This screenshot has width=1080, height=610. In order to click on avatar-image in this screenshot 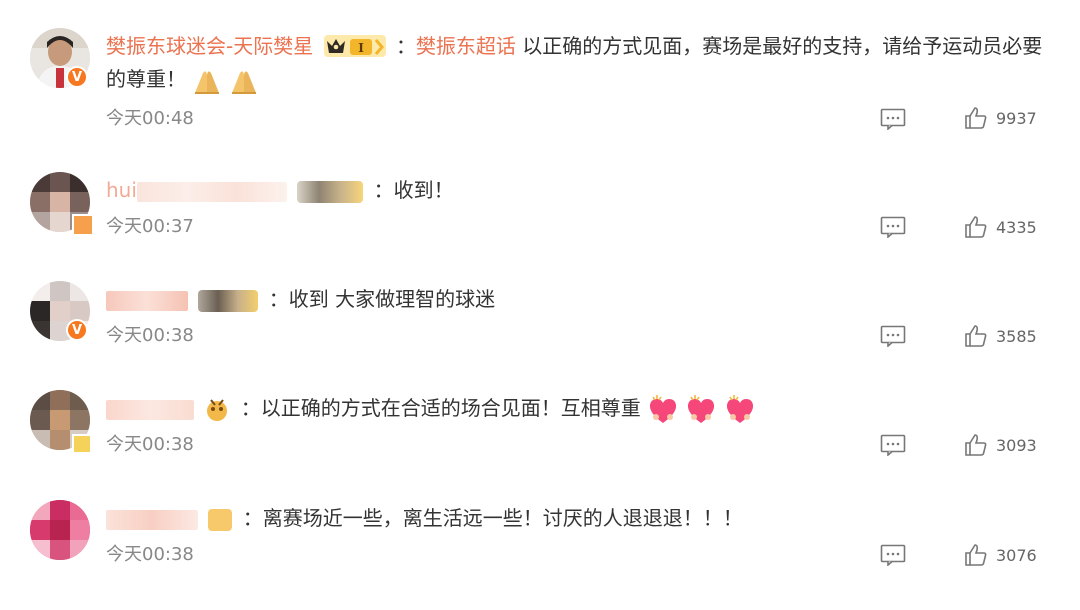, I will do `click(60, 530)`.